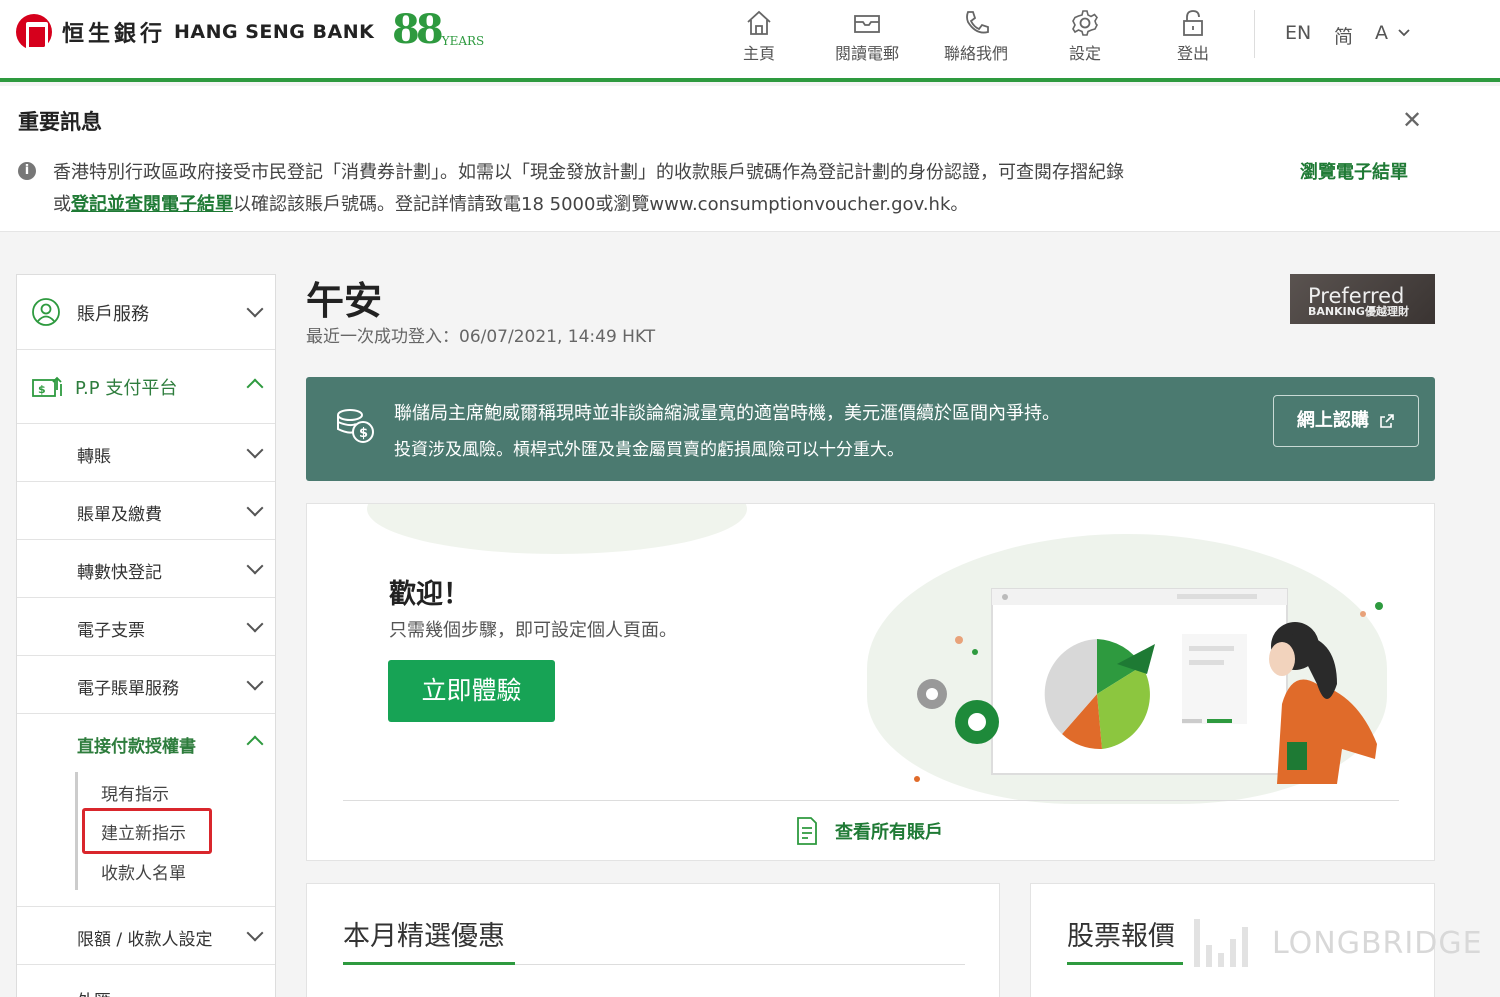  Describe the element at coordinates (136, 747) in the screenshot. I see `sidebar-label-direct-debit: 直接付款授權書` at that location.